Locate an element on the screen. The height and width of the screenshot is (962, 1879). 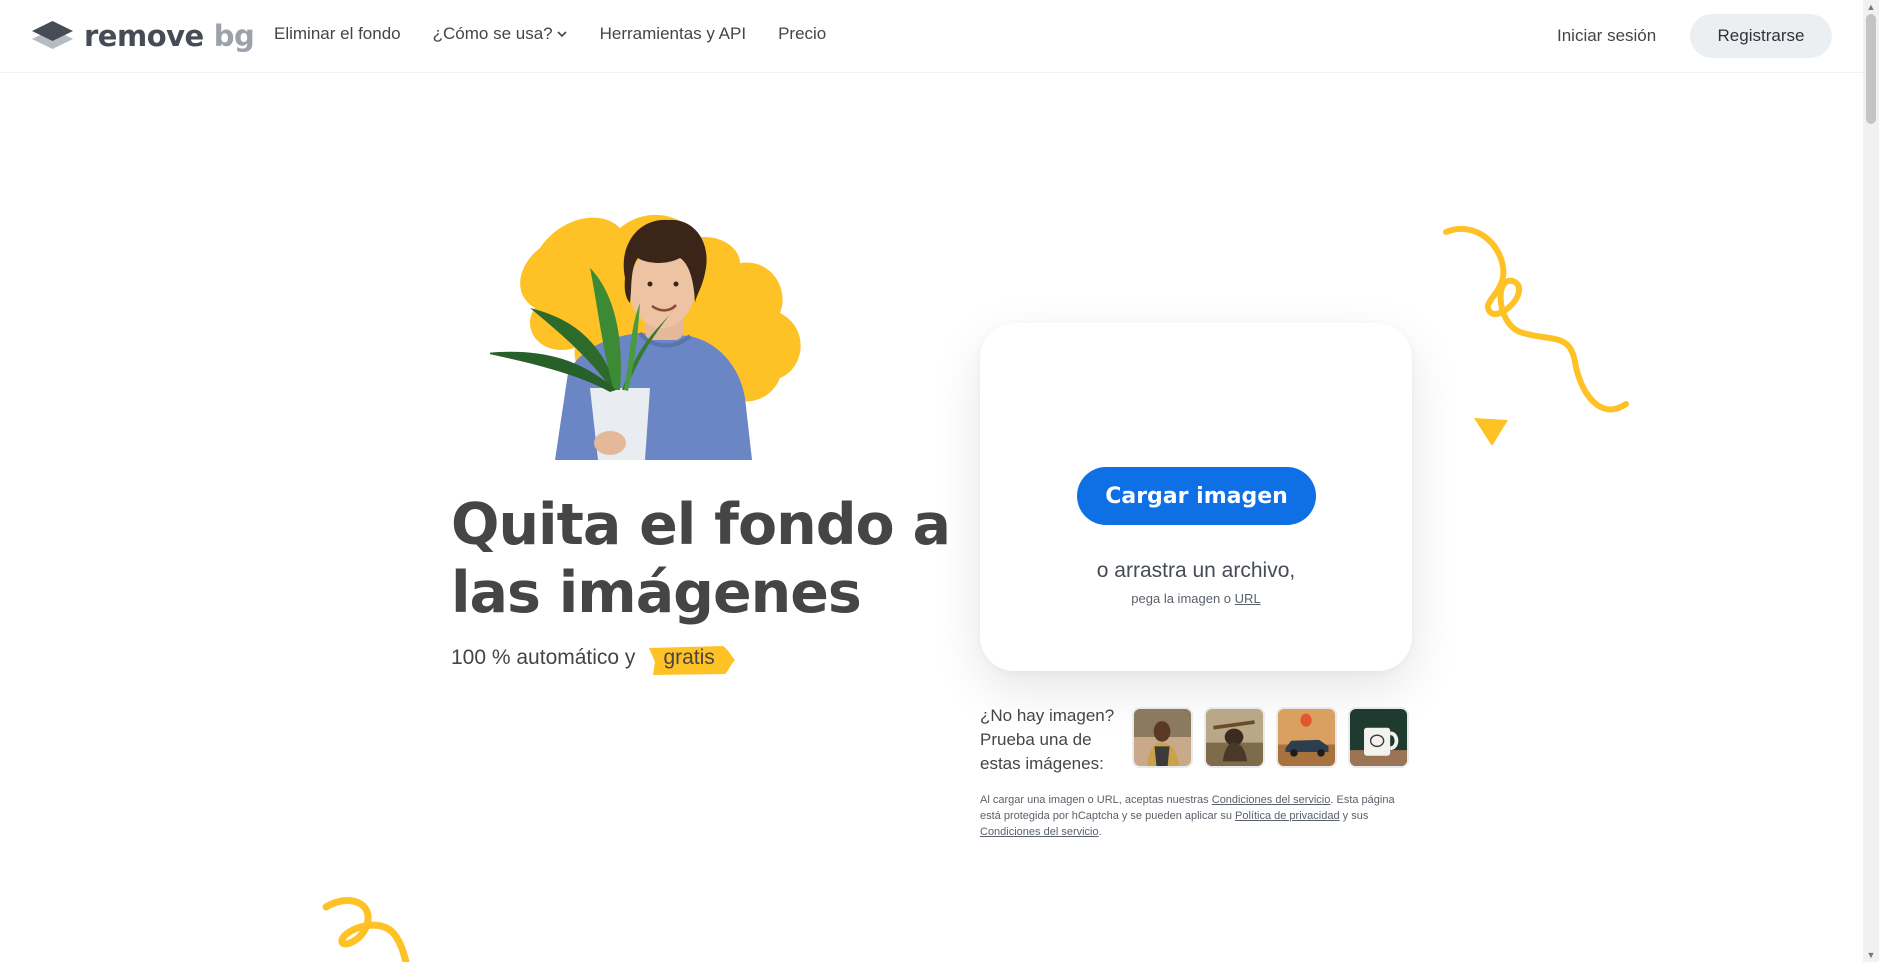
upload-image-button: Cargar imagen is located at coordinates (1196, 496).